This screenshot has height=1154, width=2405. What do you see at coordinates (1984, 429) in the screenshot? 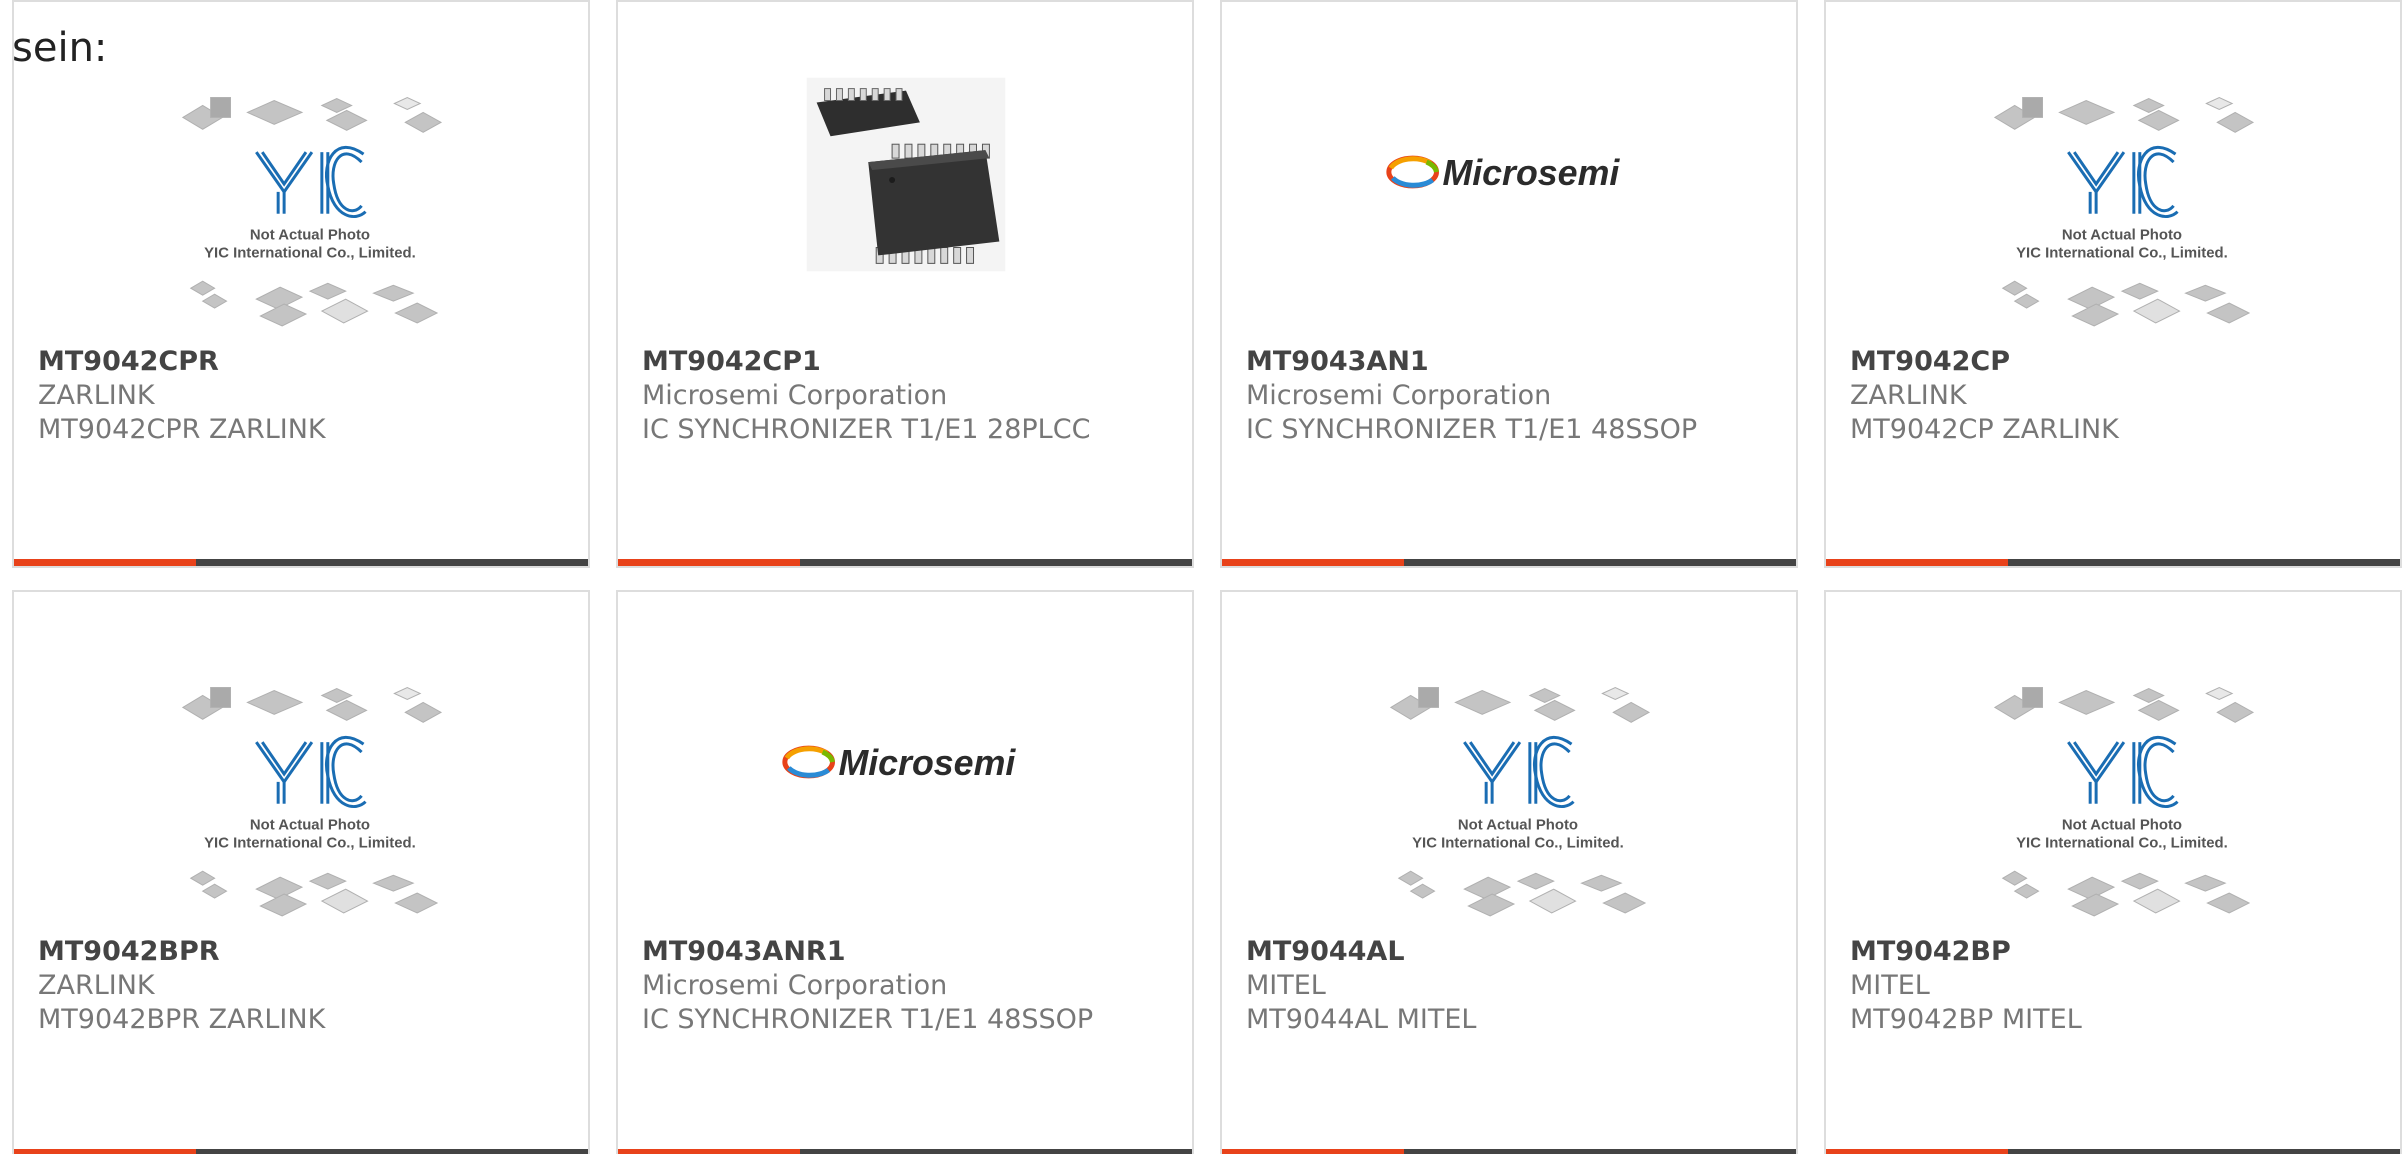
I see `product-description: MT9042CP ZARLINK` at bounding box center [1984, 429].